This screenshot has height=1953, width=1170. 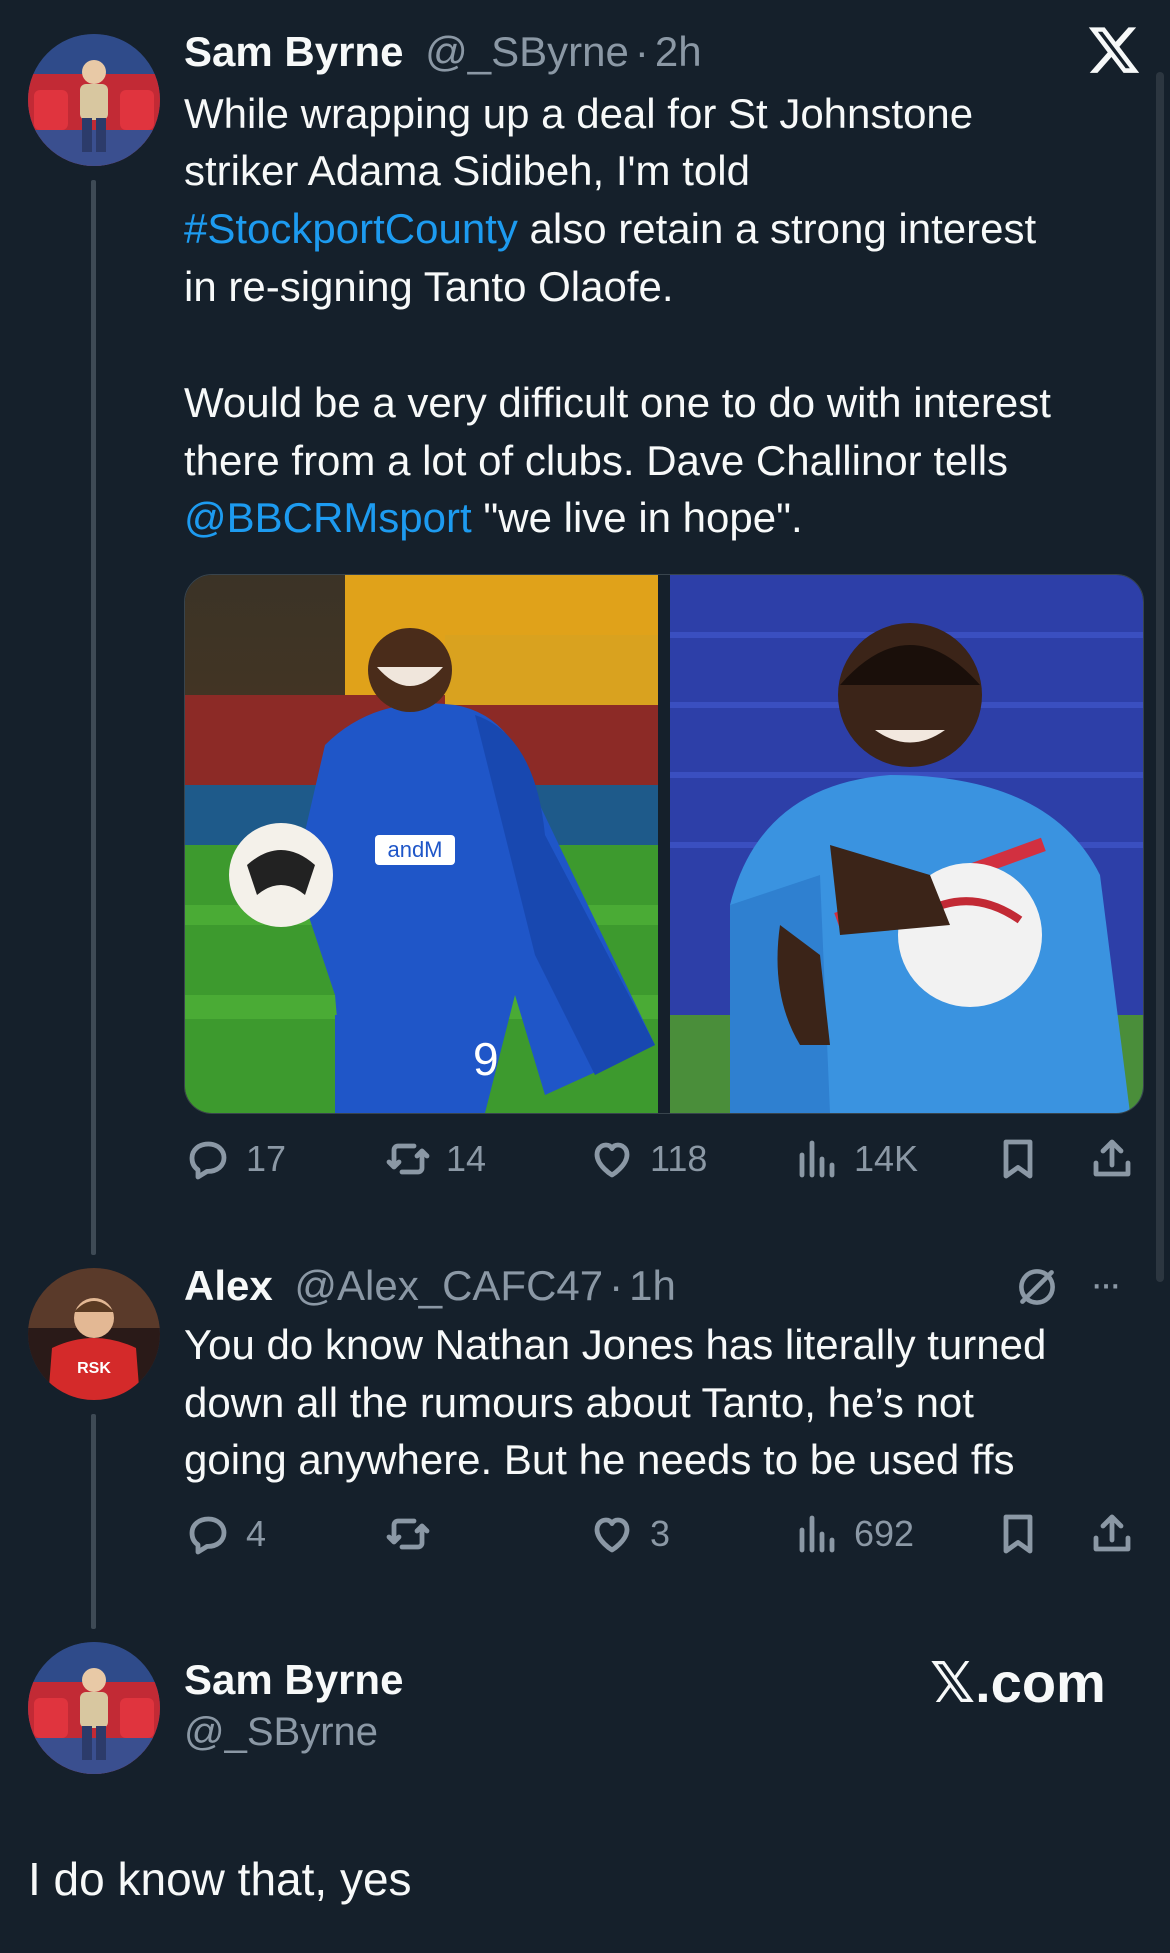 What do you see at coordinates (777, 228) in the screenshot?
I see `tweet-text-segment: also retain a strong interest` at bounding box center [777, 228].